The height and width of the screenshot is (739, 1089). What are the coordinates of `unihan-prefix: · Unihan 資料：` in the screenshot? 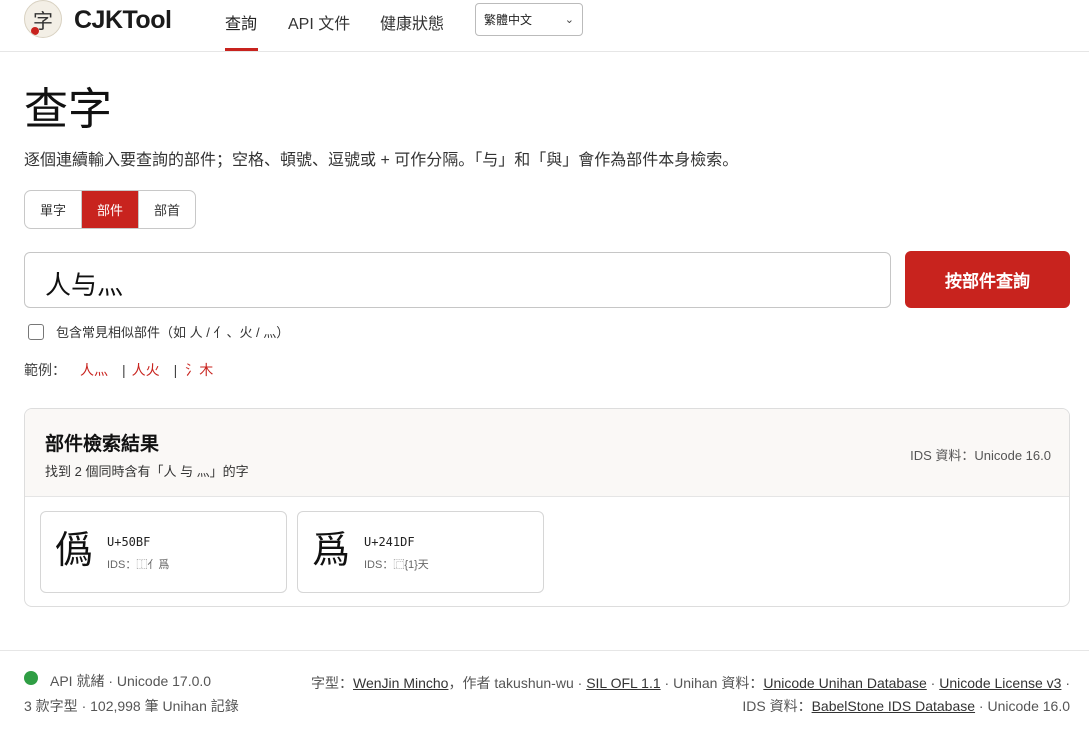 It's located at (712, 683).